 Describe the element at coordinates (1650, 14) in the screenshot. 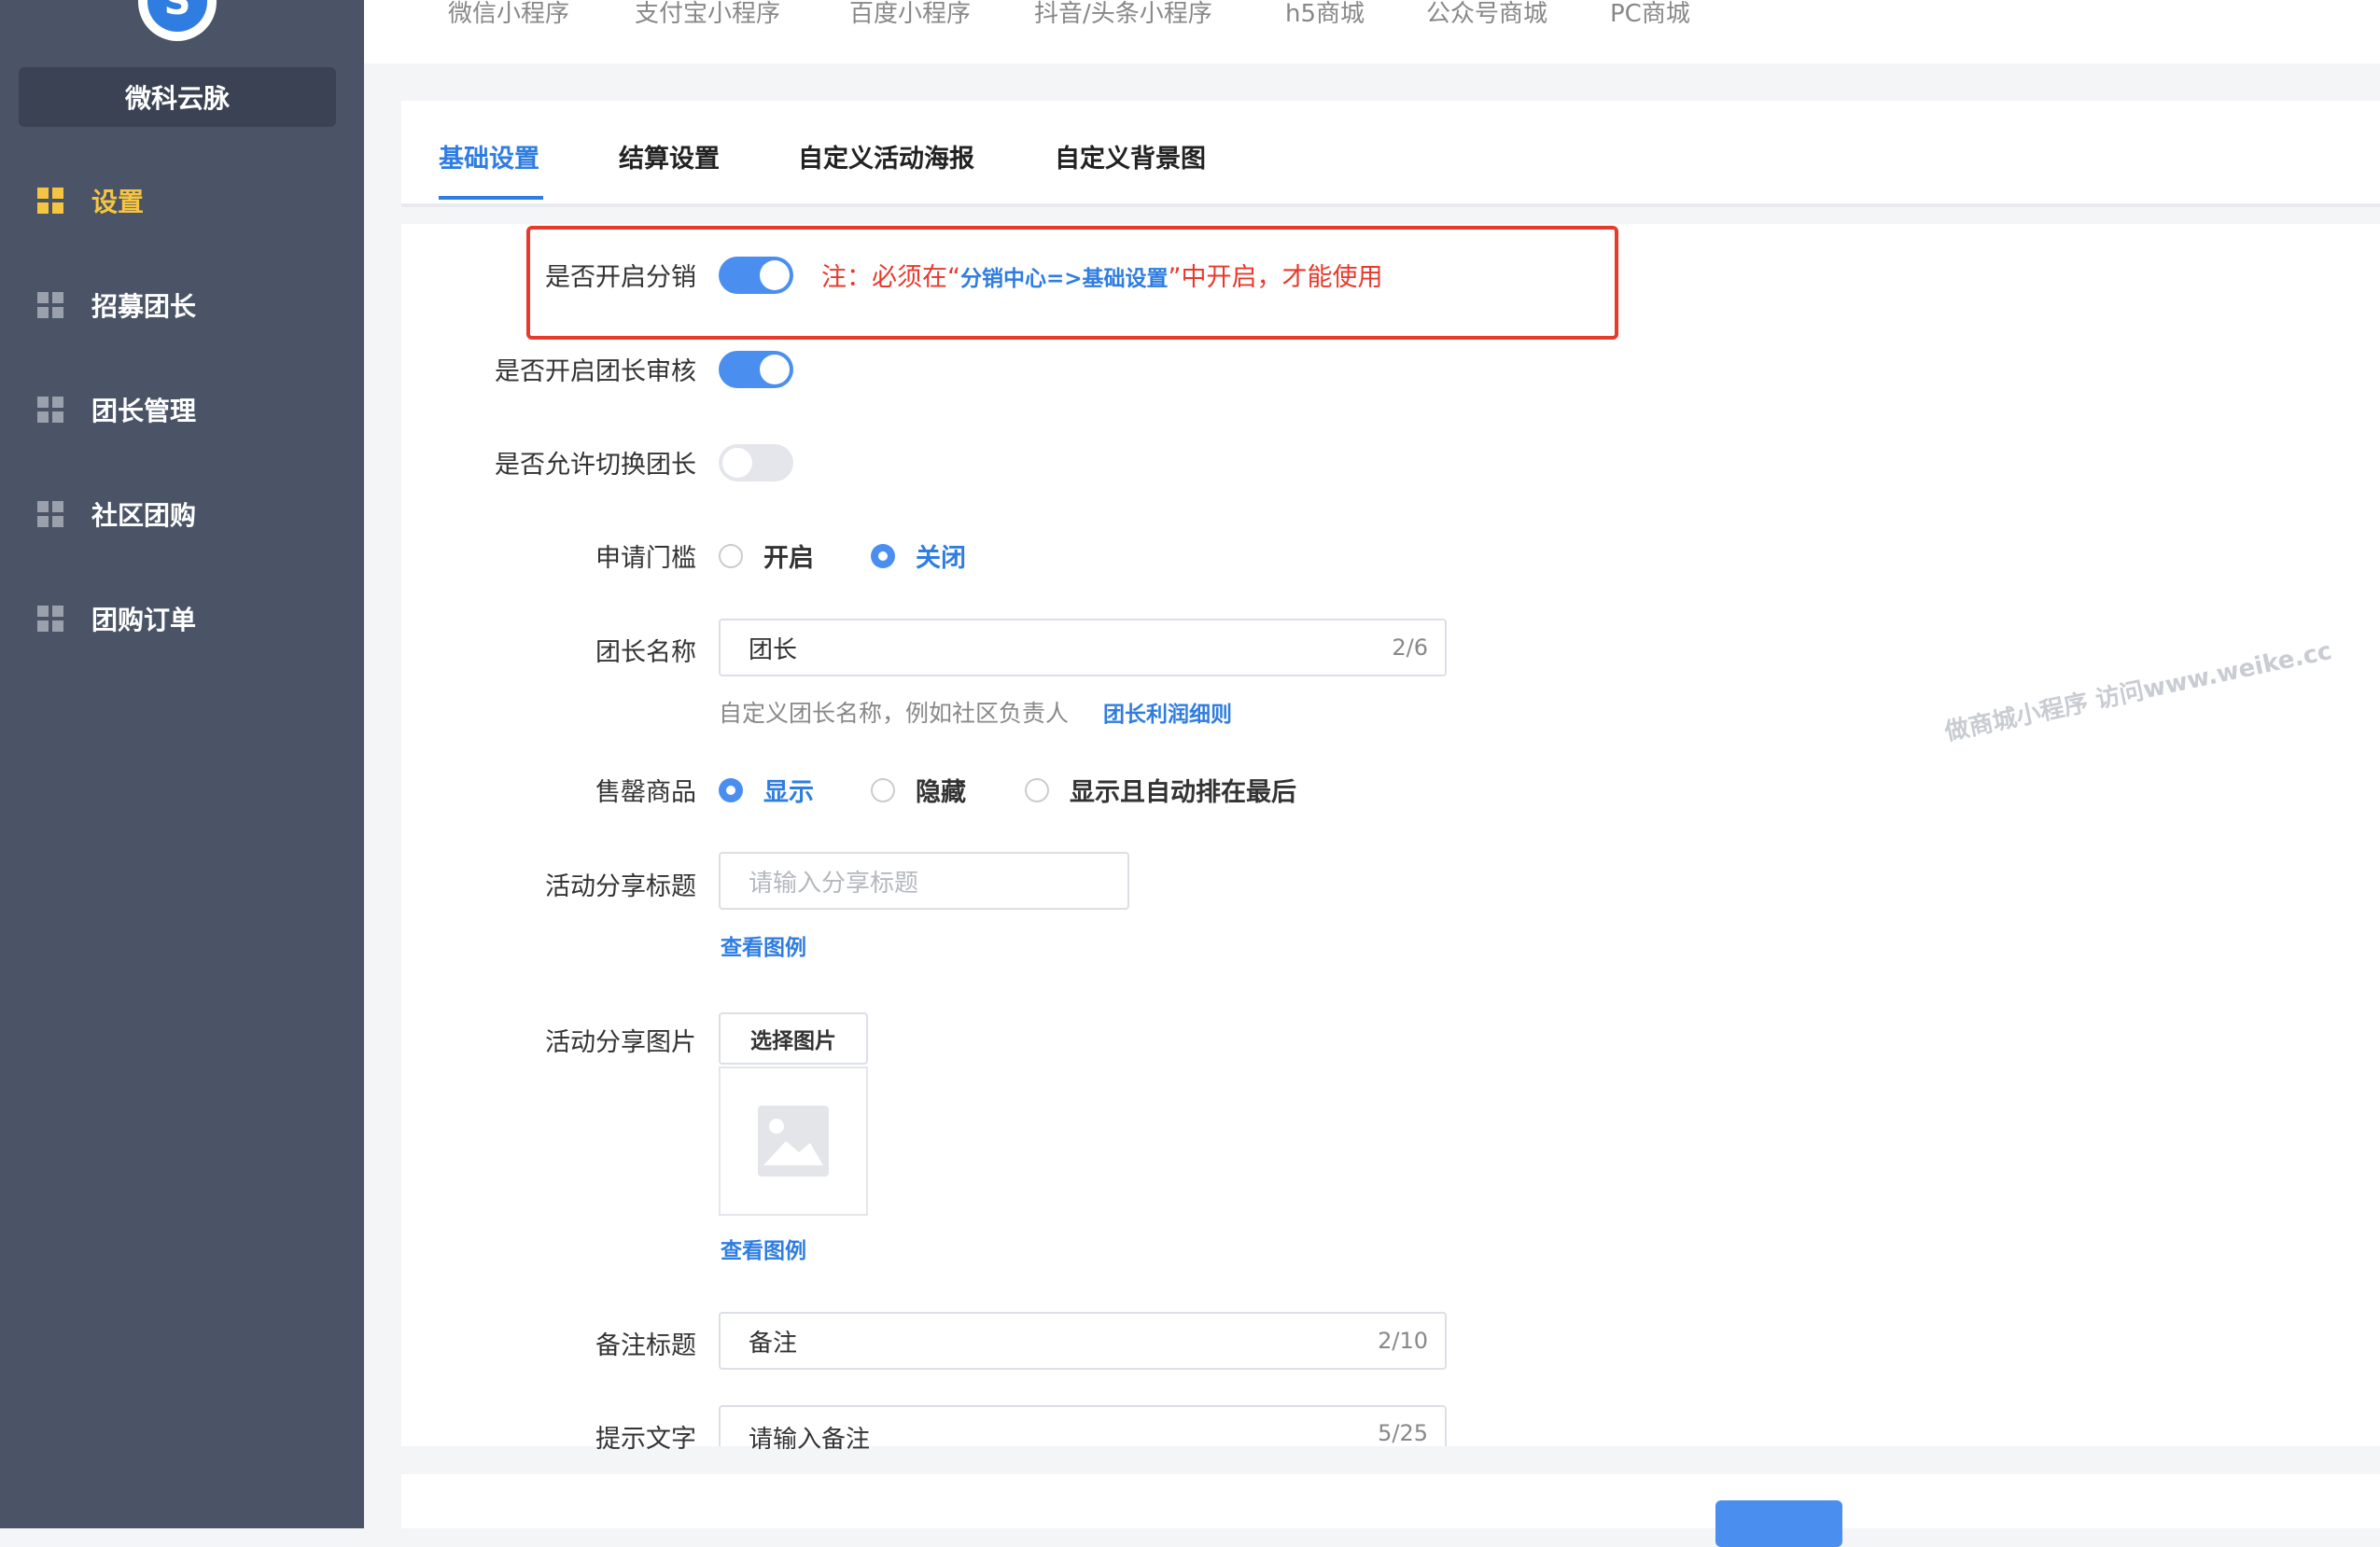

I see `tab-pc-mall: PC商城` at that location.